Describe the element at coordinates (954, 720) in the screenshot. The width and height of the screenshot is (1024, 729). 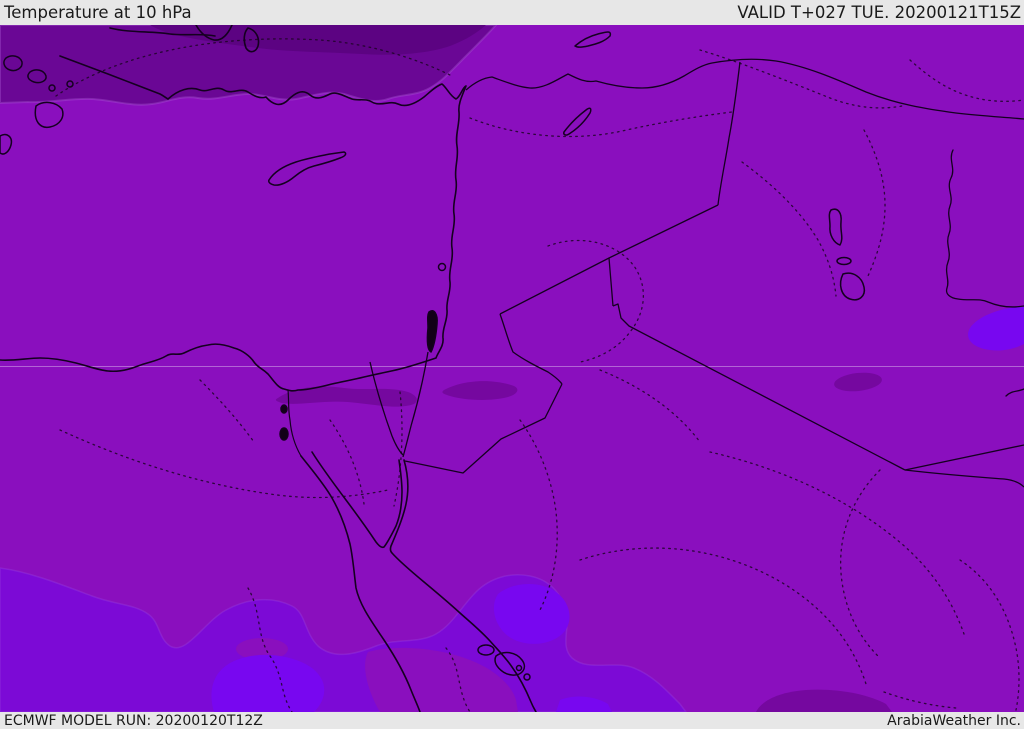
I see `brand-label: ArabiaWeather Inc.` at that location.